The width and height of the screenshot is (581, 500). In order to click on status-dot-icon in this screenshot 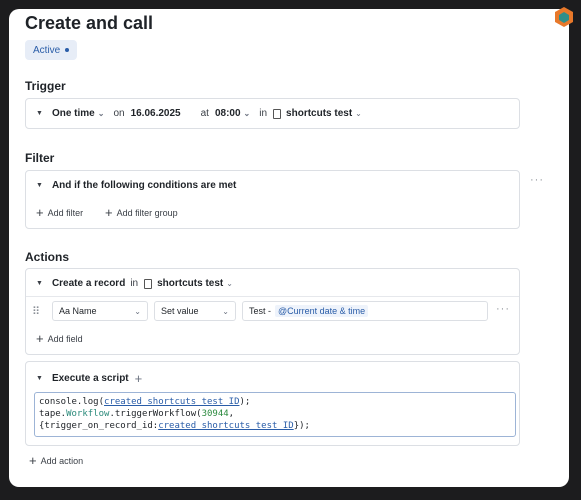, I will do `click(67, 50)`.